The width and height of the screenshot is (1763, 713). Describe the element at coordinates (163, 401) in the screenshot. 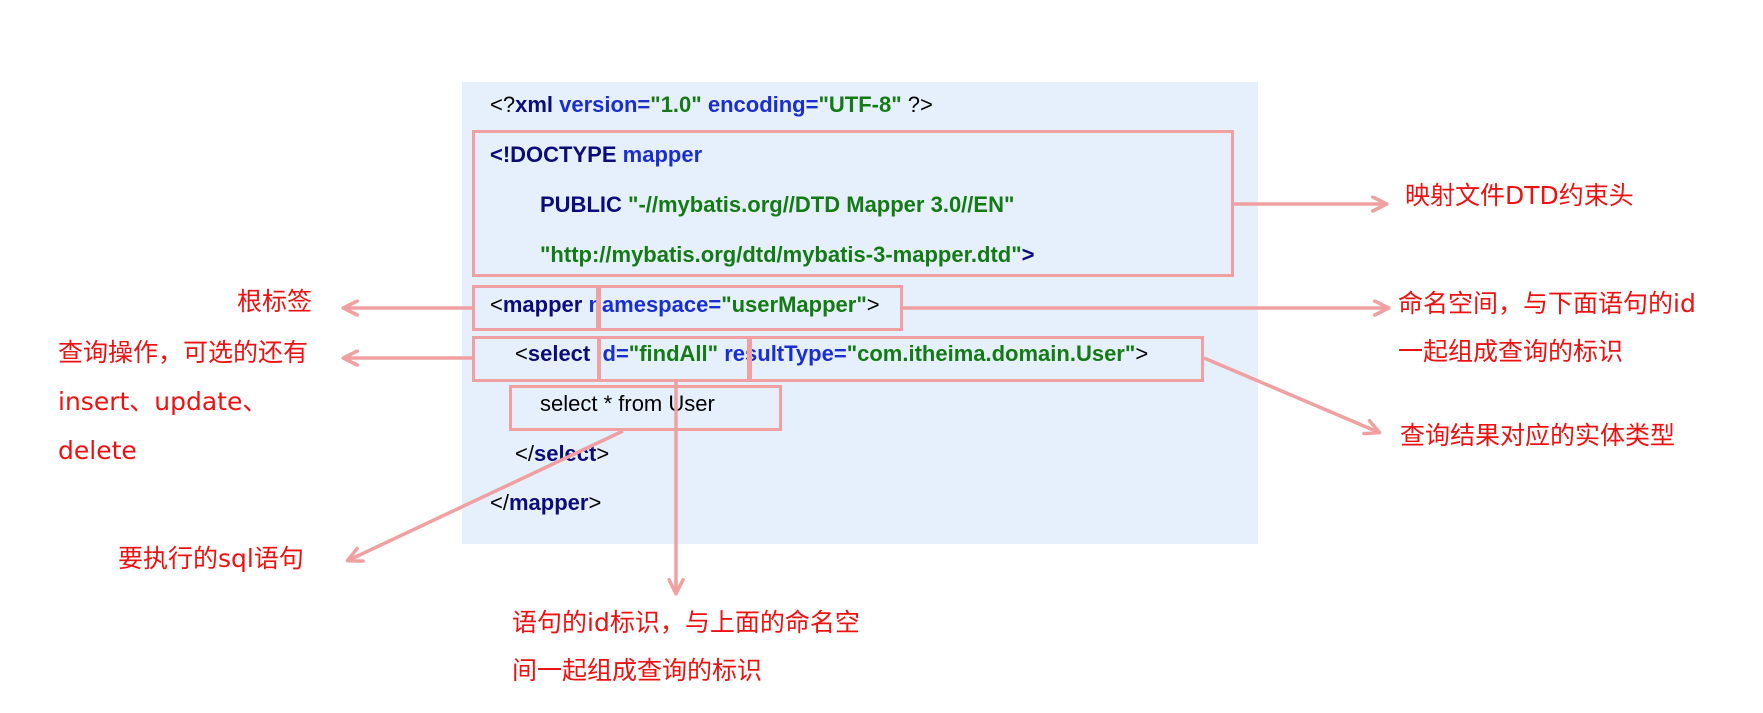

I see `operation-note-line2: insert、update、` at that location.